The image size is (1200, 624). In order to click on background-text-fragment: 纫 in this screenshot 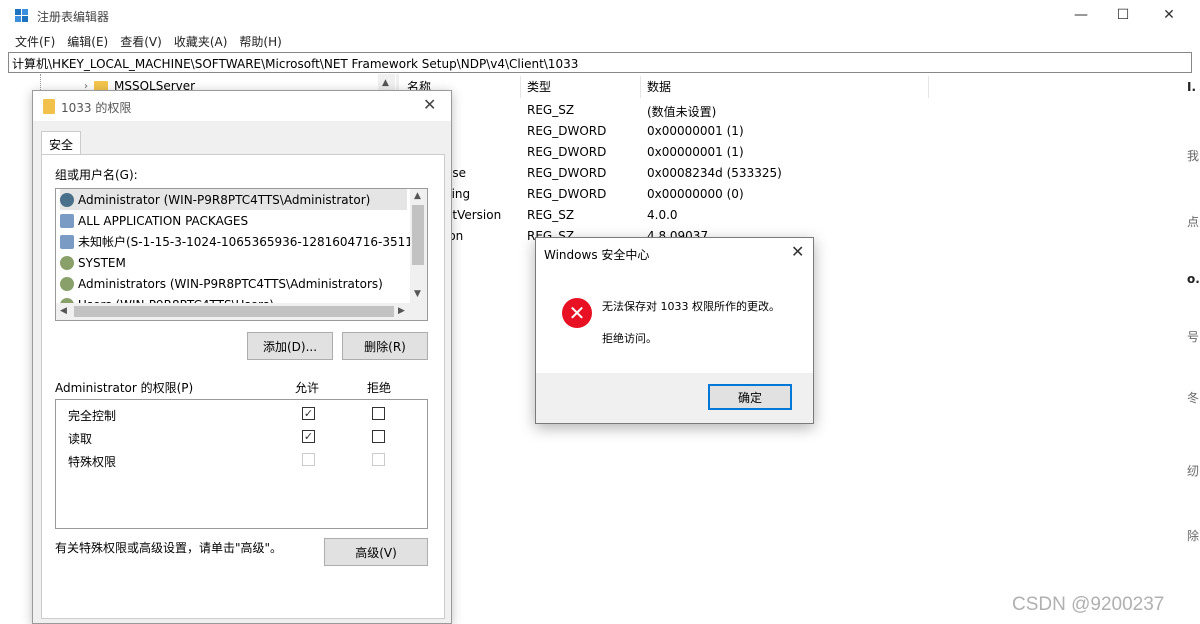, I will do `click(1193, 471)`.